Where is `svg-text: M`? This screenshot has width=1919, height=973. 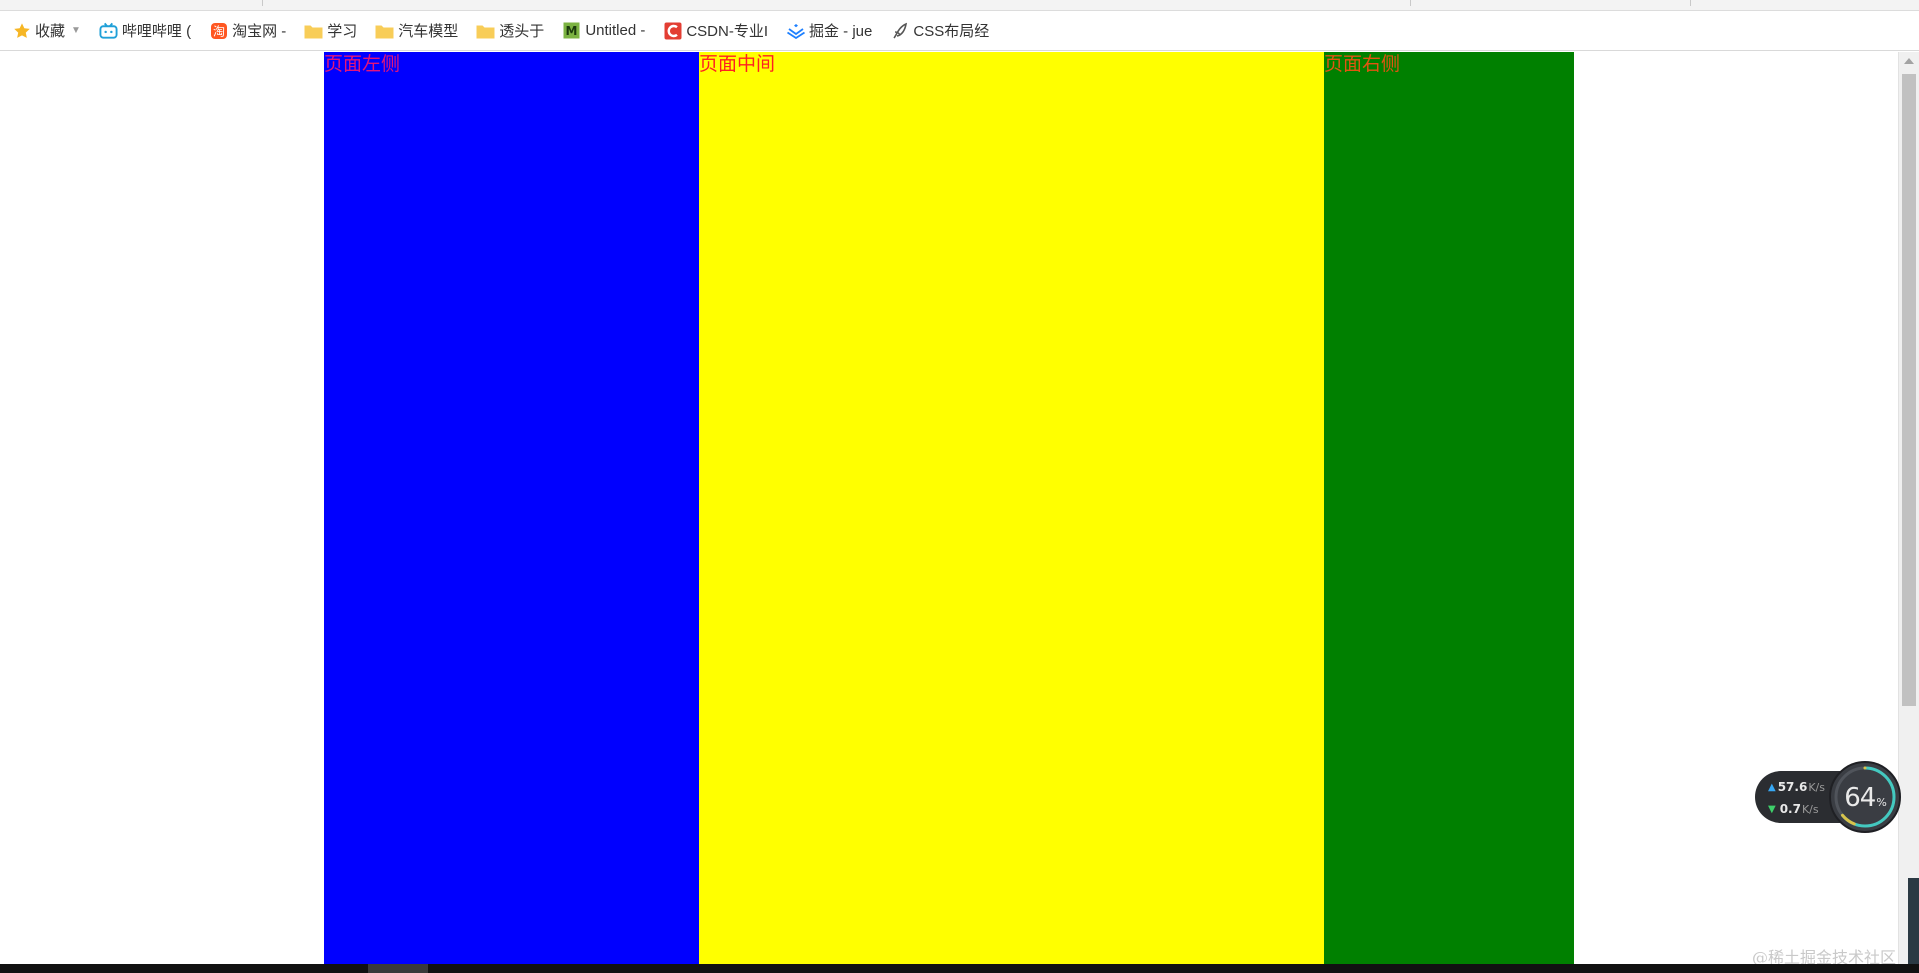
svg-text: M is located at coordinates (572, 31).